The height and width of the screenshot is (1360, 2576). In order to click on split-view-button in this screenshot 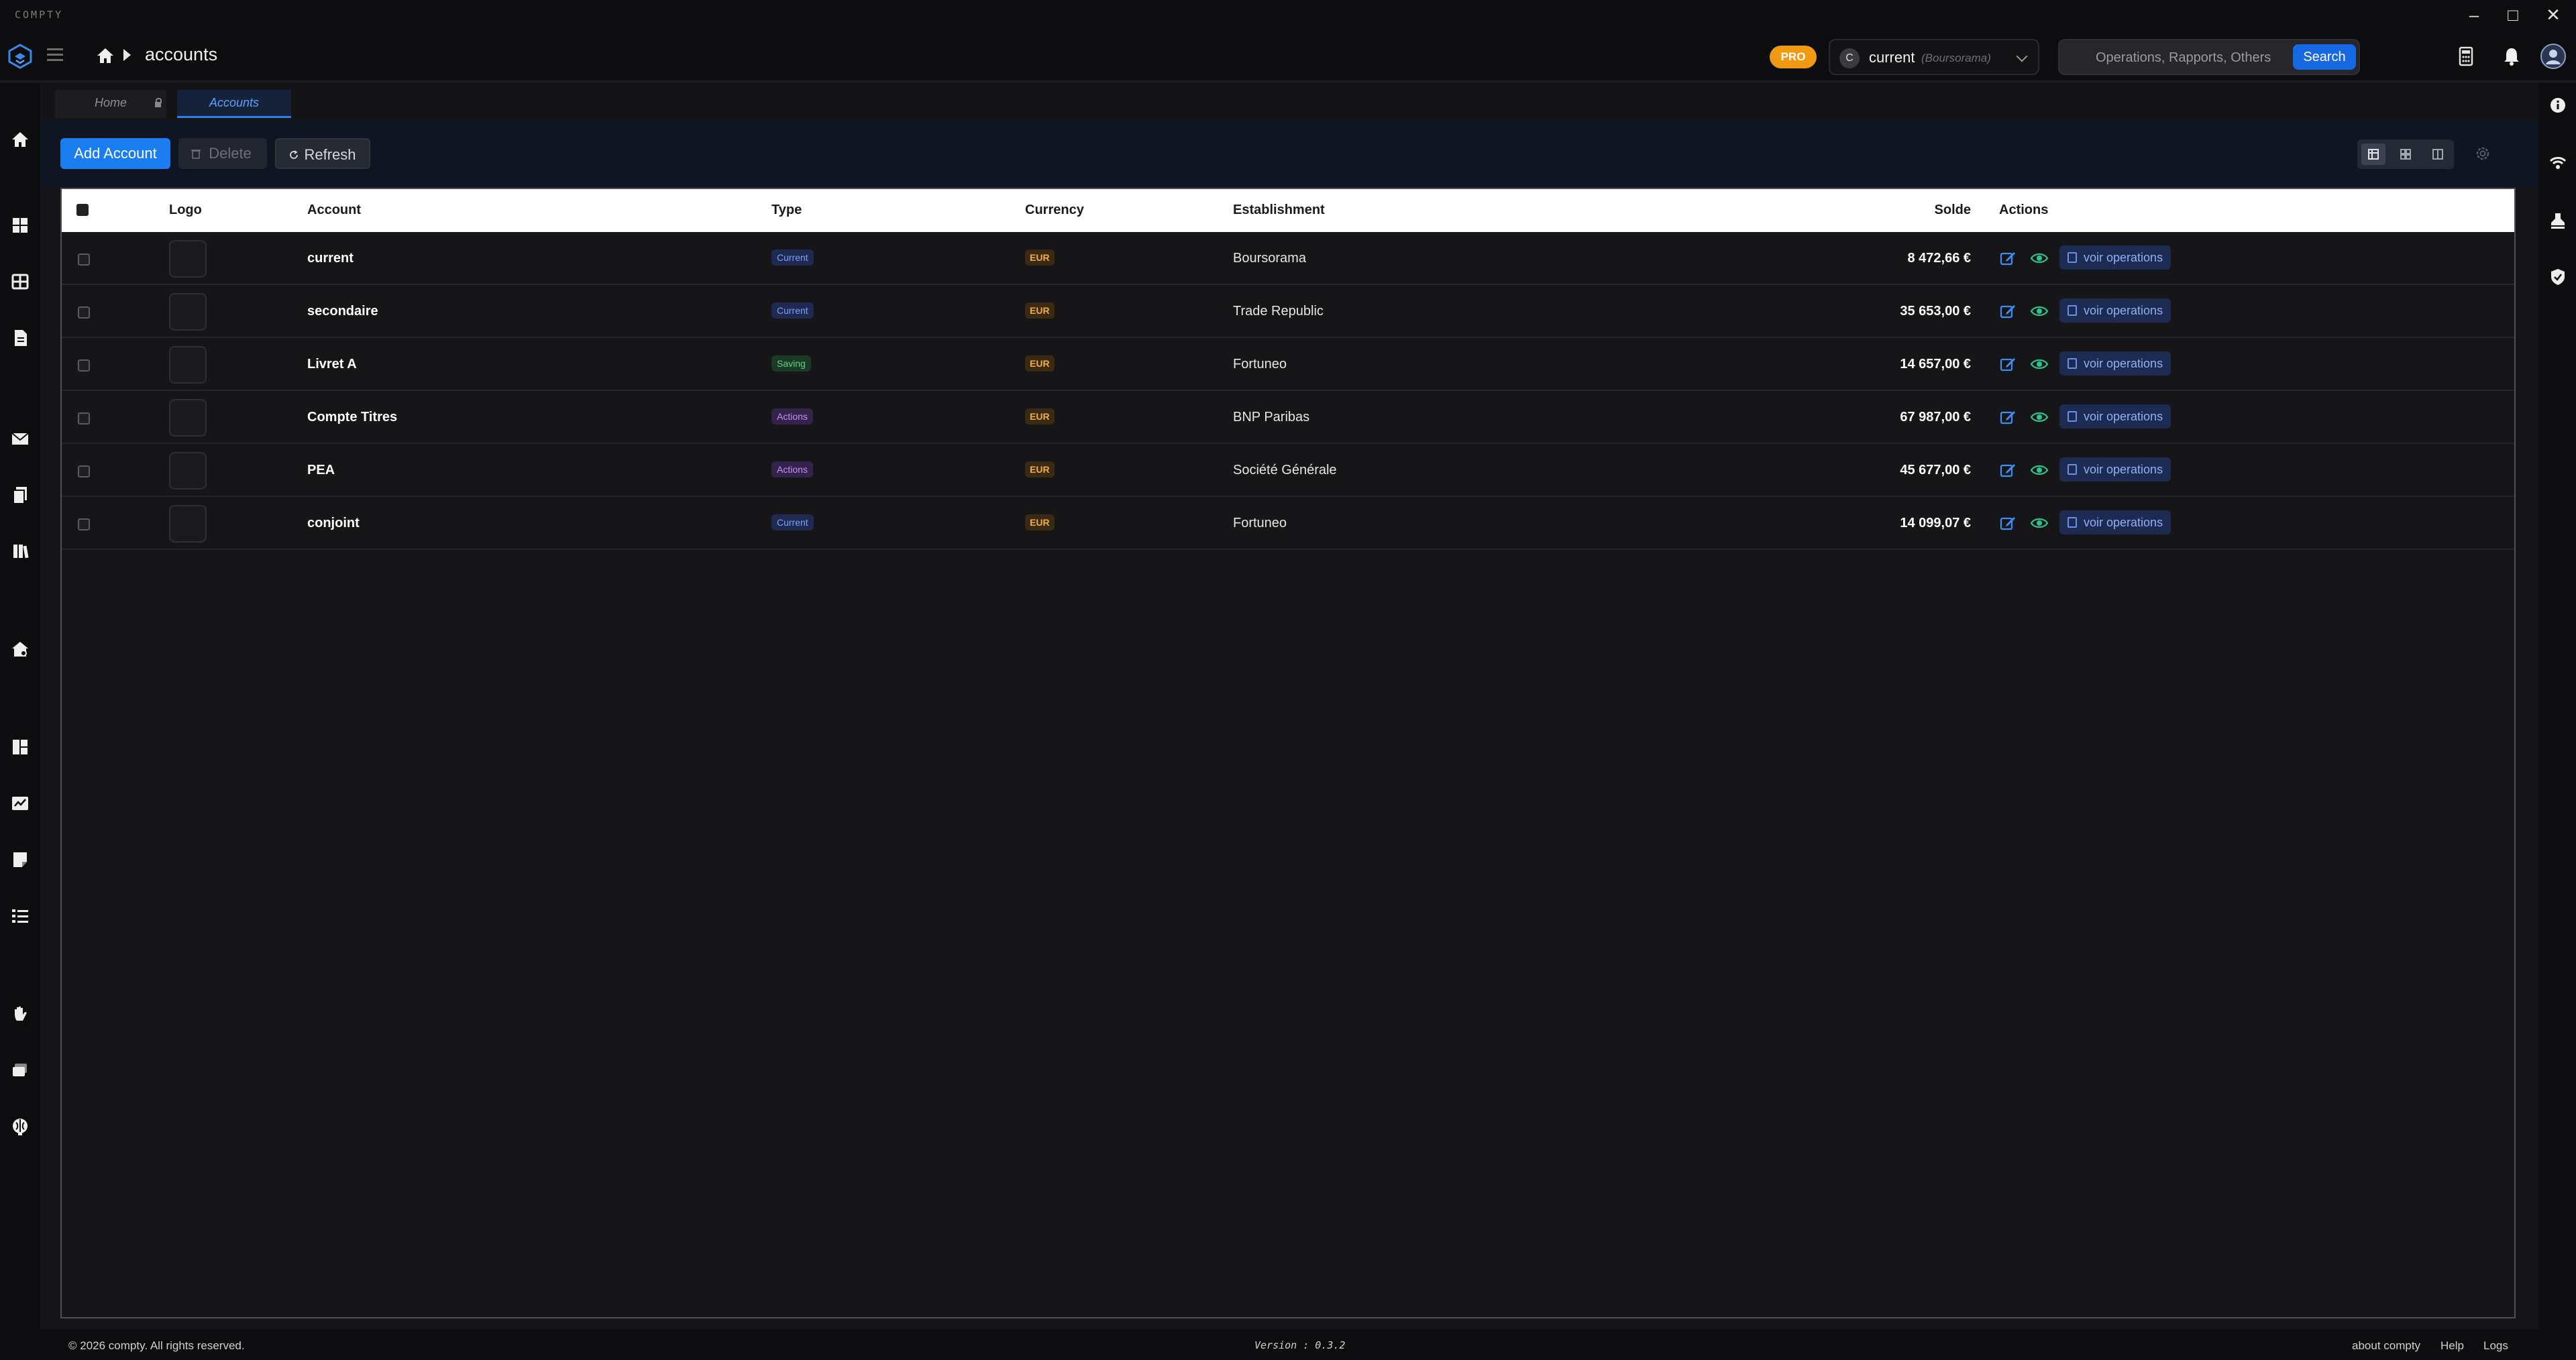, I will do `click(2438, 154)`.